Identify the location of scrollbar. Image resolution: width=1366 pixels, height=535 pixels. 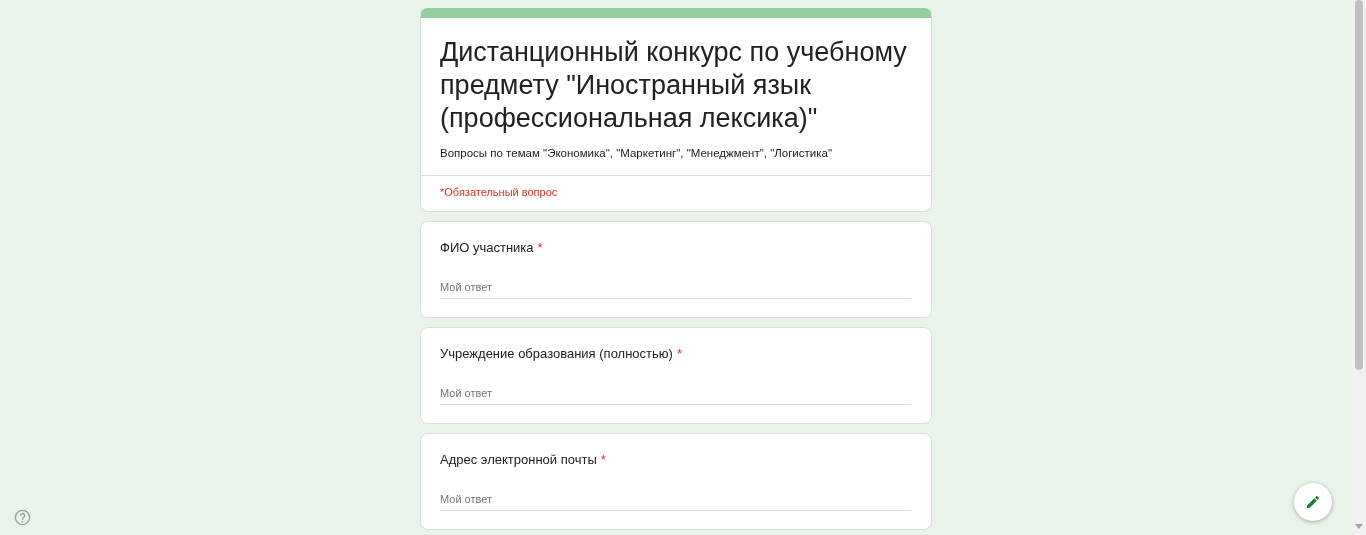
(1359, 267).